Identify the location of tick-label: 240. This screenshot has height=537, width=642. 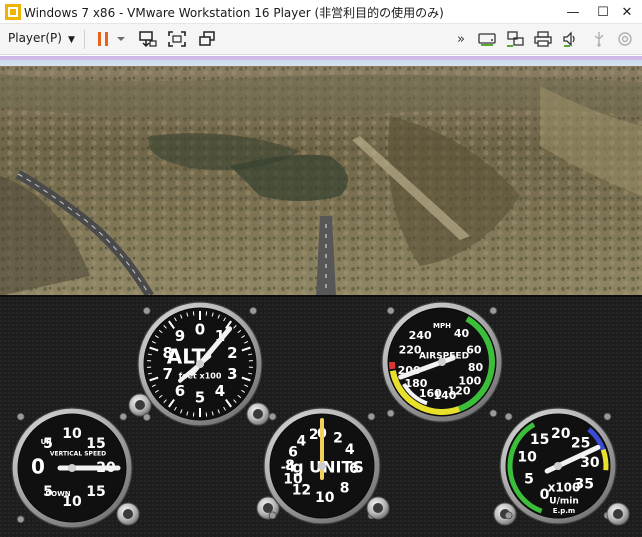
(420, 335).